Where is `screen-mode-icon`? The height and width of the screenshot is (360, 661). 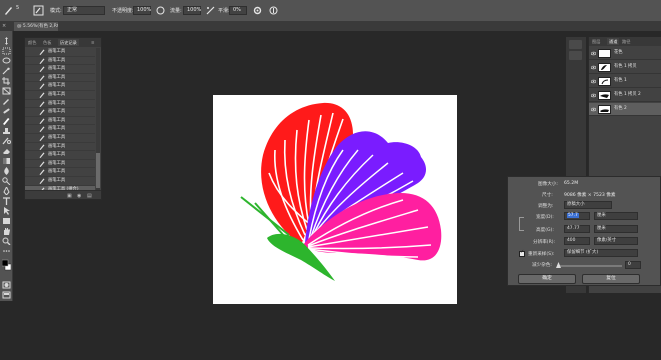
screen-mode-icon is located at coordinates (6, 295).